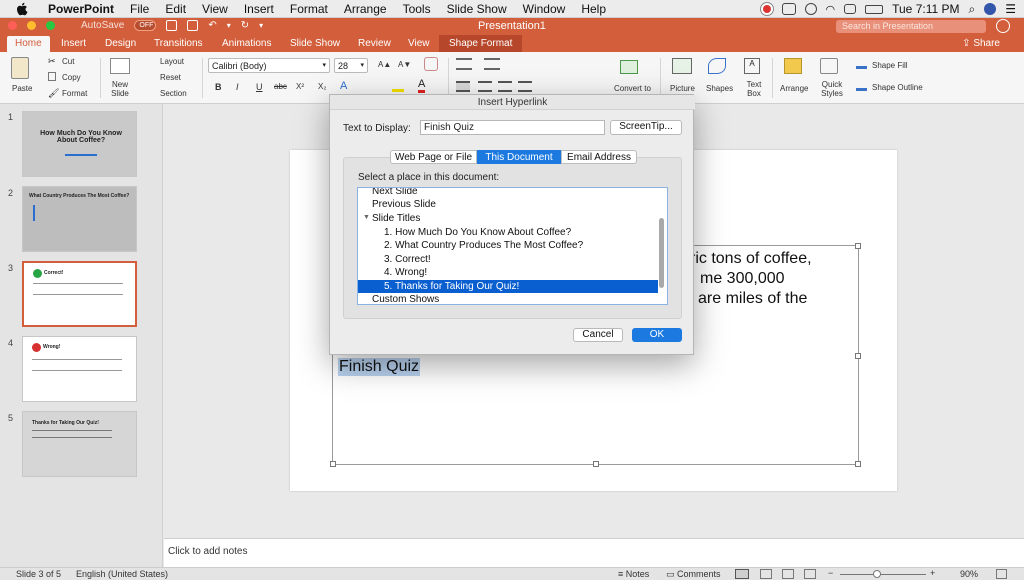 This screenshot has height=580, width=1024. Describe the element at coordinates (269, 65) in the screenshot. I see `font-name-select: Calibri (Body) ▾` at that location.